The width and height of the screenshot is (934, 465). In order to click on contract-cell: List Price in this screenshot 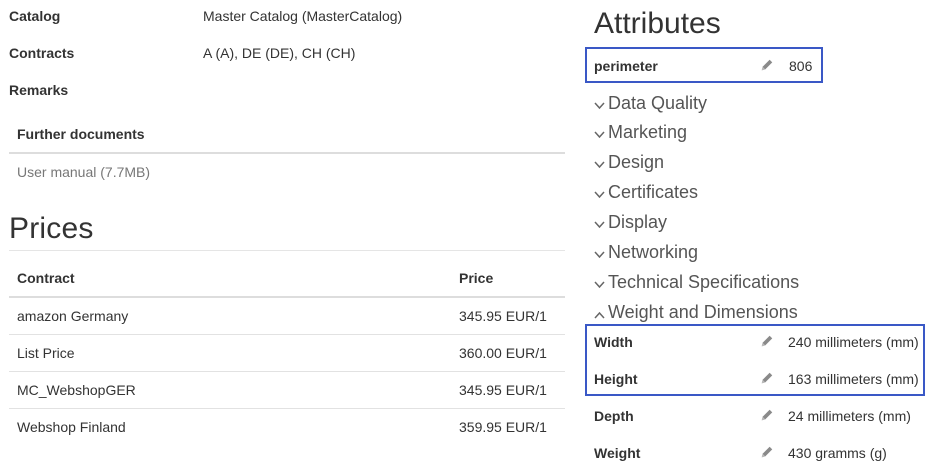, I will do `click(230, 352)`.